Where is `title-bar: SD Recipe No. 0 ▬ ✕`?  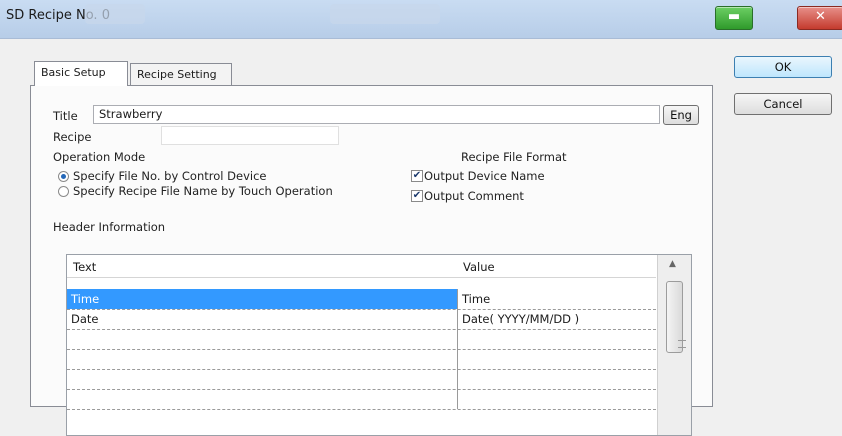
title-bar: SD Recipe No. 0 ▬ ✕ is located at coordinates (421, 19).